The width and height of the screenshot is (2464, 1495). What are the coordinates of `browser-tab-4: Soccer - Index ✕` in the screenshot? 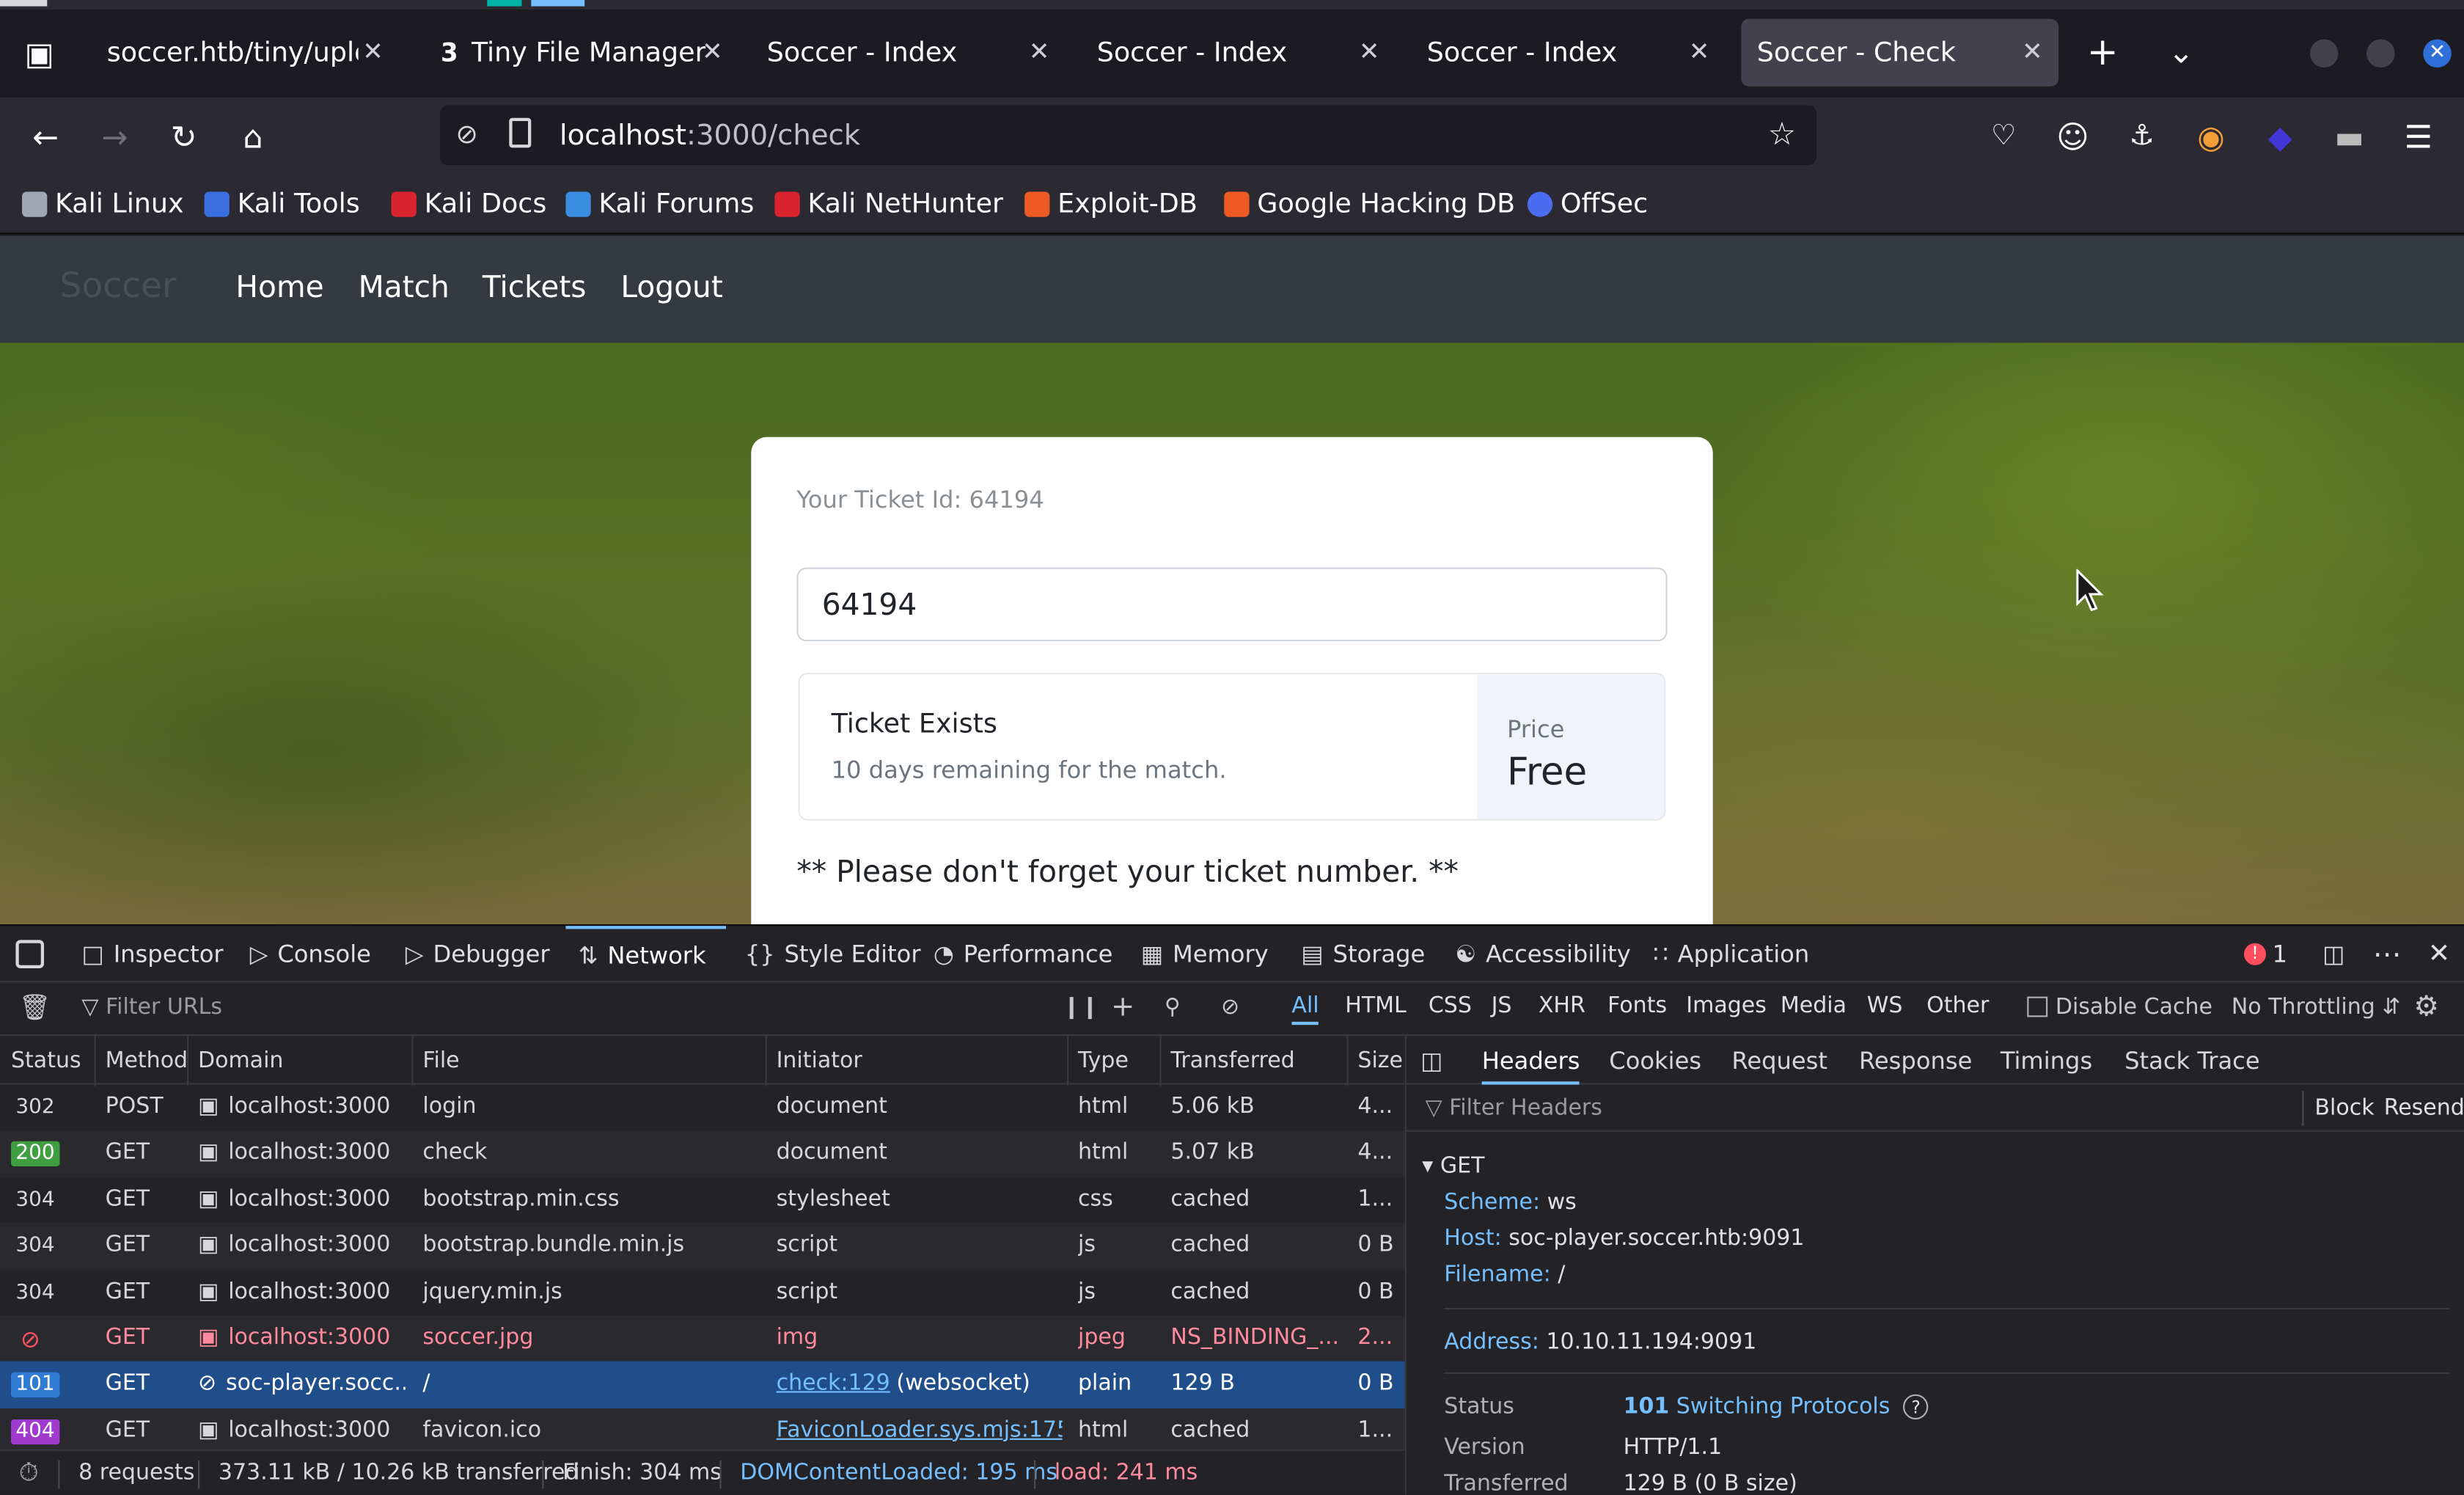 It's located at (1238, 53).